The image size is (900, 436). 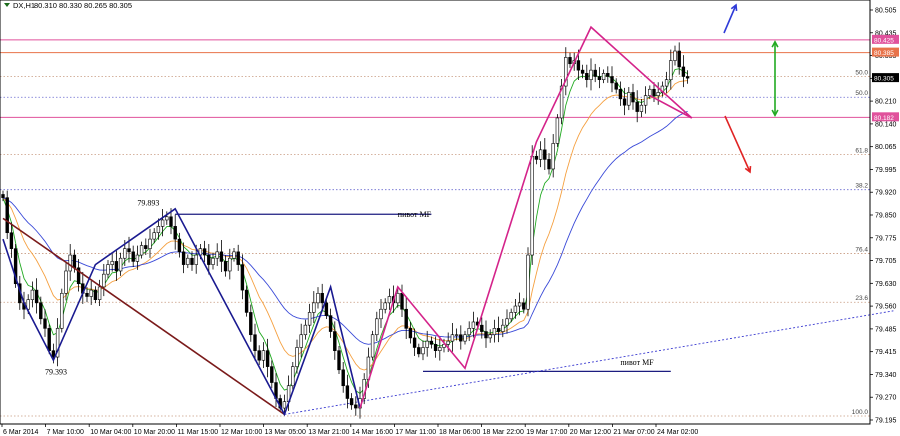 What do you see at coordinates (886, 352) in the screenshot?
I see `y-tick-label: 79.415` at bounding box center [886, 352].